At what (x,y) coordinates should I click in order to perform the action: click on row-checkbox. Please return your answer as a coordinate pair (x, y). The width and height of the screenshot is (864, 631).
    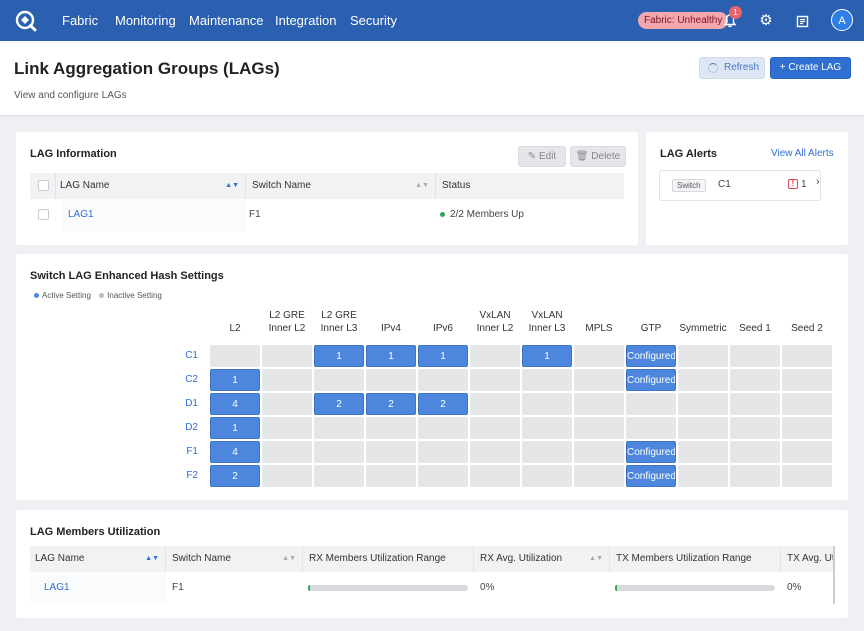
    Looking at the image, I should click on (43, 214).